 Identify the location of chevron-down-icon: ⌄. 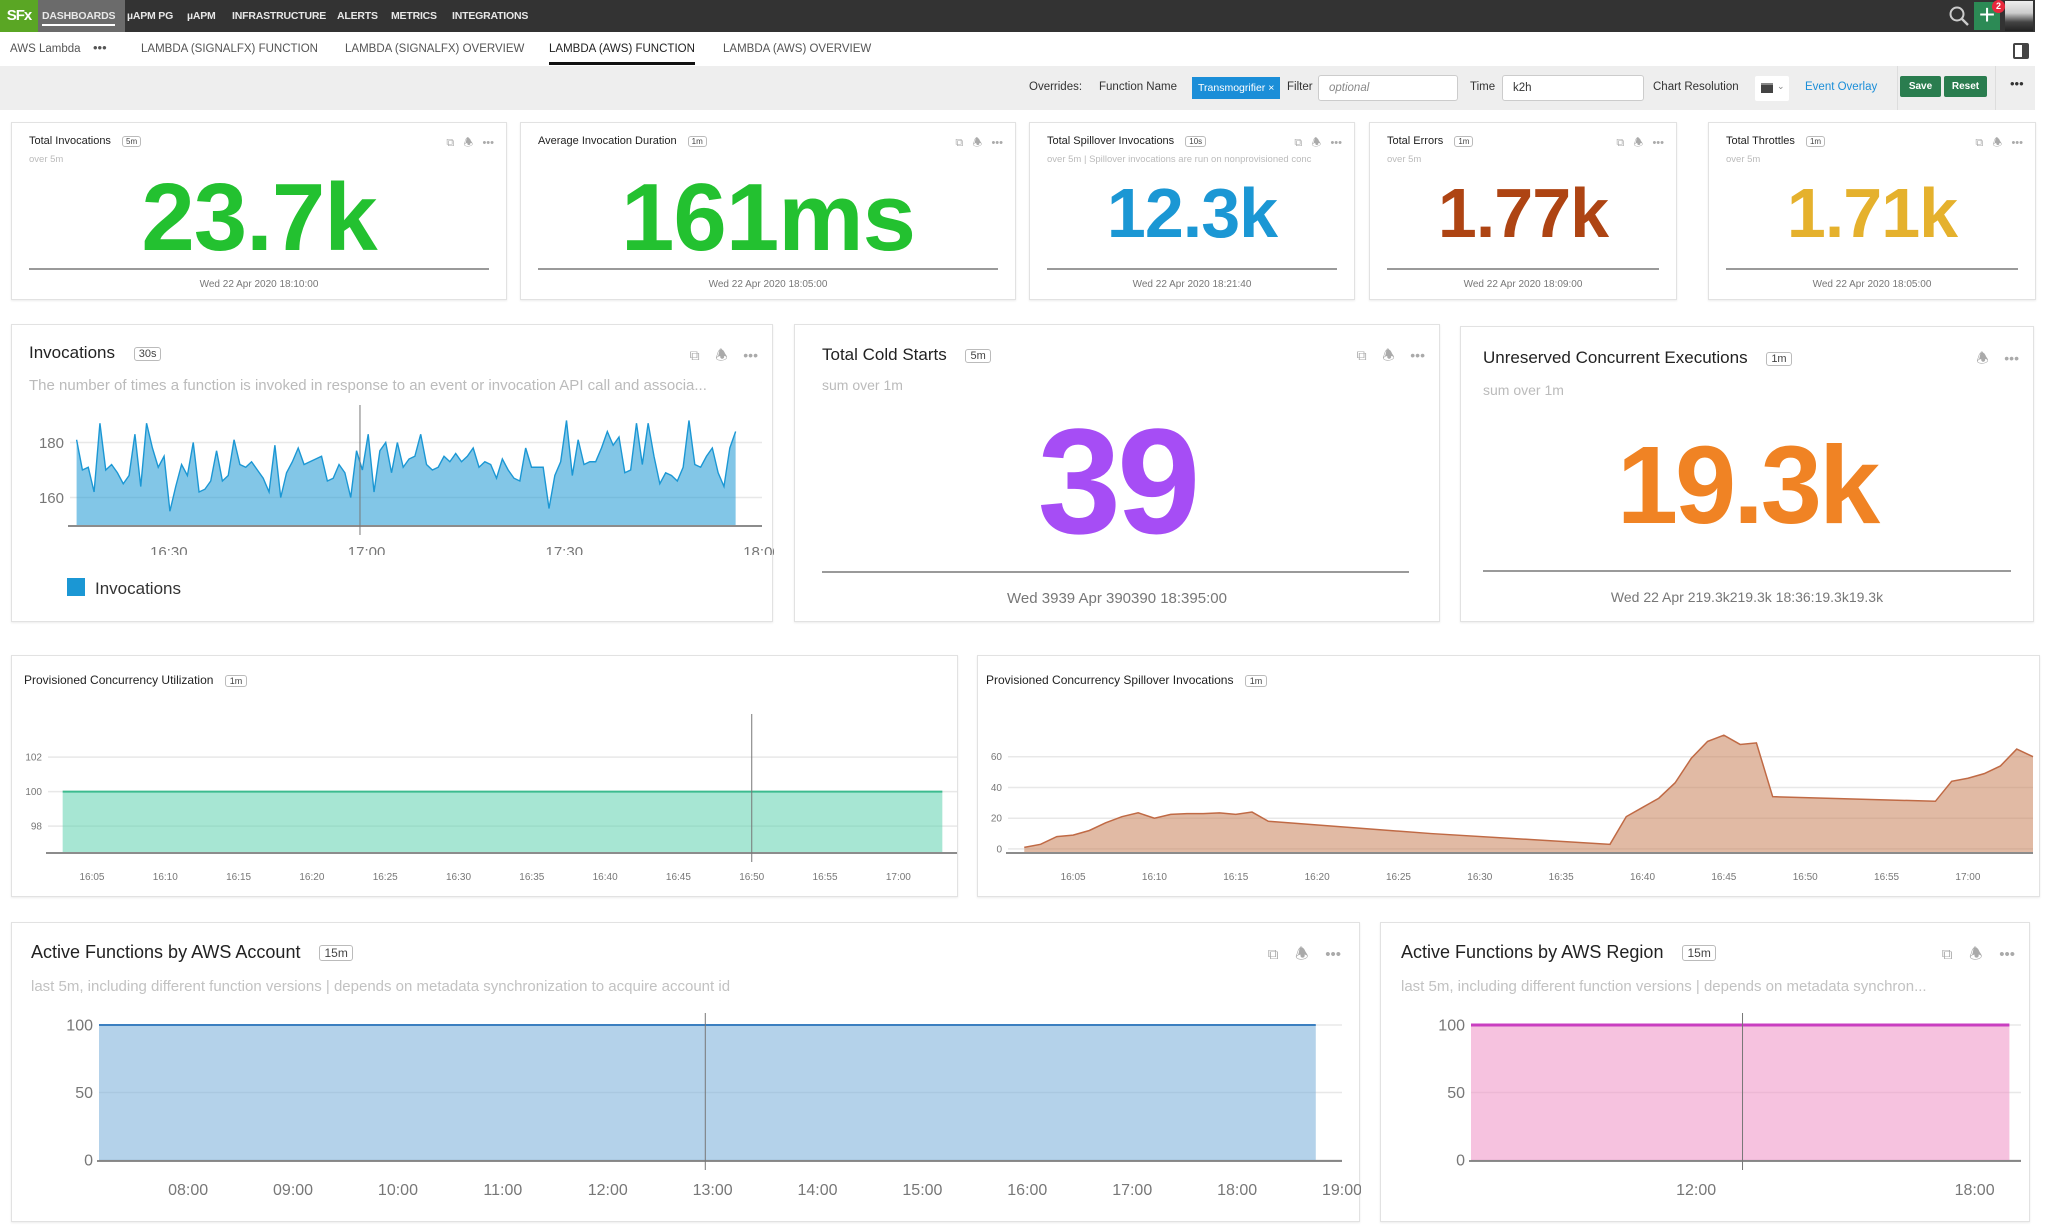
(1781, 86).